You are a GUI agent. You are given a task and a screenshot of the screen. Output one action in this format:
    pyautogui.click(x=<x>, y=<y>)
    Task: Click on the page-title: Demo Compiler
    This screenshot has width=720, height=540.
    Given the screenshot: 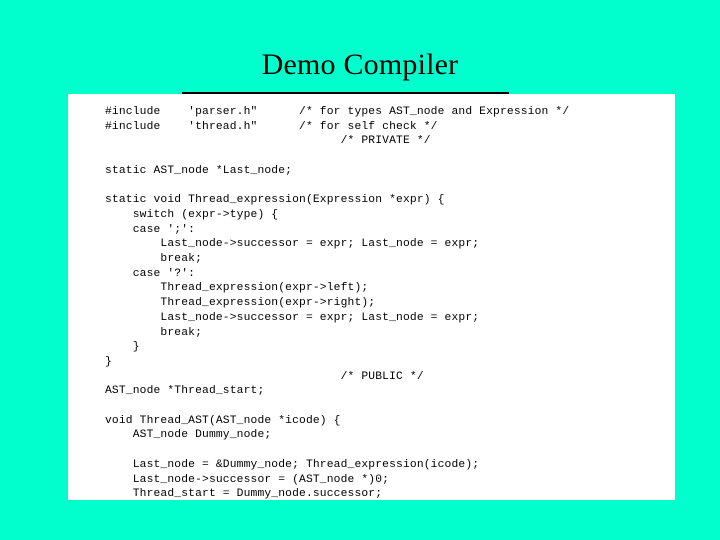 What is the action you would take?
    pyautogui.click(x=360, y=64)
    